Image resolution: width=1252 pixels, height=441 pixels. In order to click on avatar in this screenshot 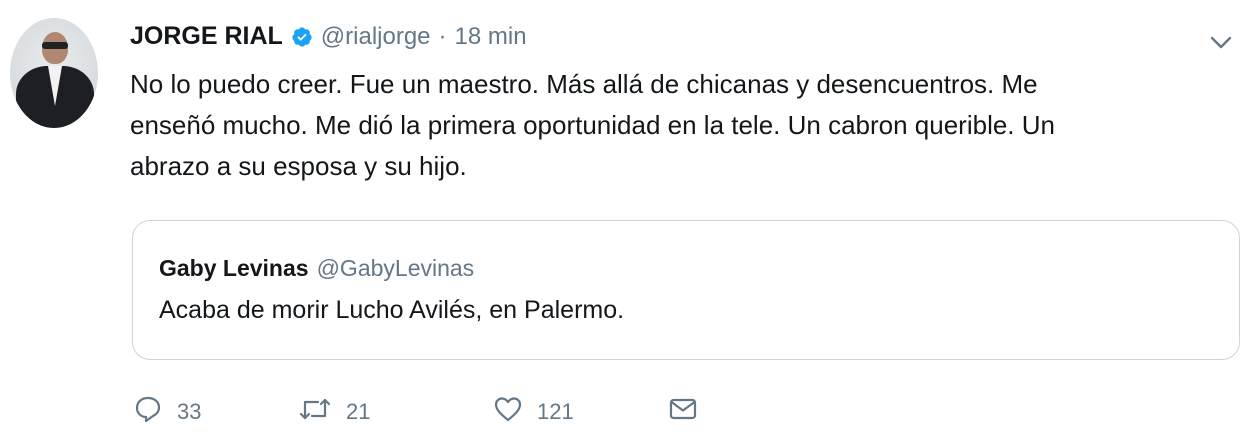, I will do `click(54, 73)`.